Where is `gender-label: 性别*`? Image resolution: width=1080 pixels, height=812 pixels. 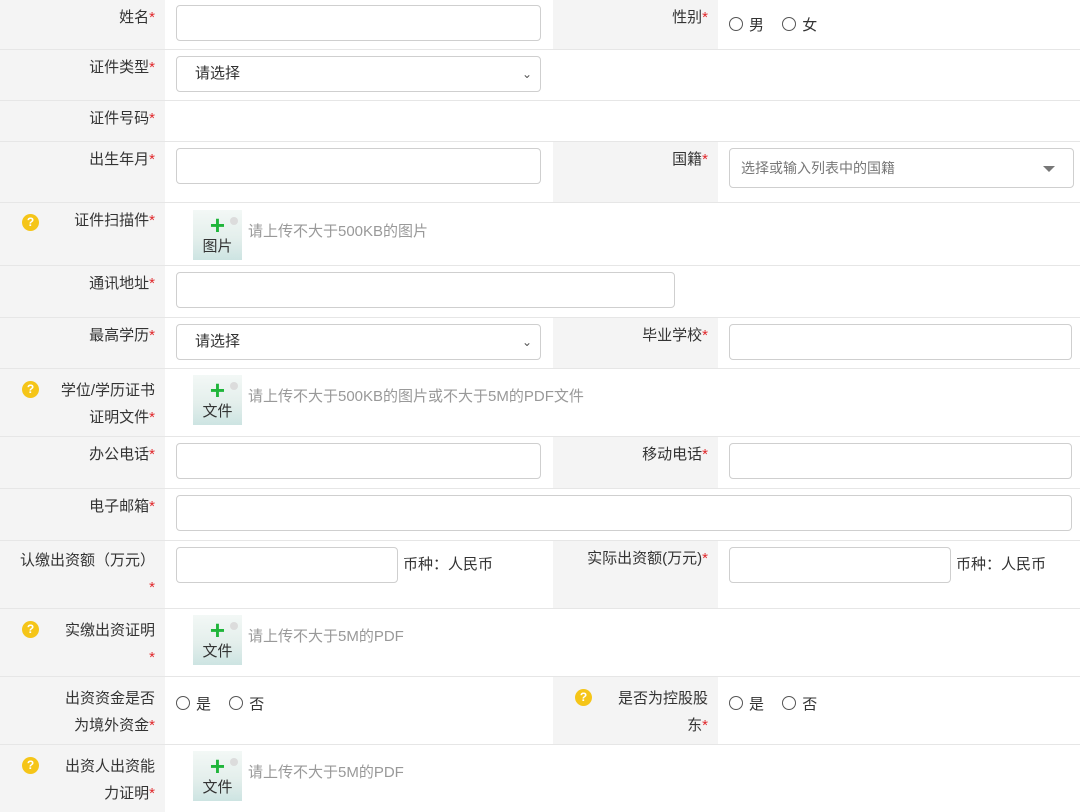 gender-label: 性别* is located at coordinates (635, 24).